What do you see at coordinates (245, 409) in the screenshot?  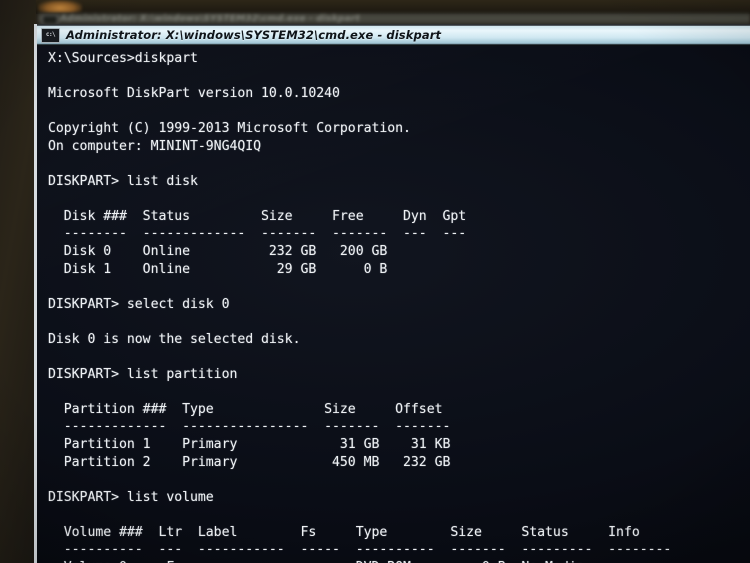 I see `terminal-line: Partition ### Type Size Offset` at bounding box center [245, 409].